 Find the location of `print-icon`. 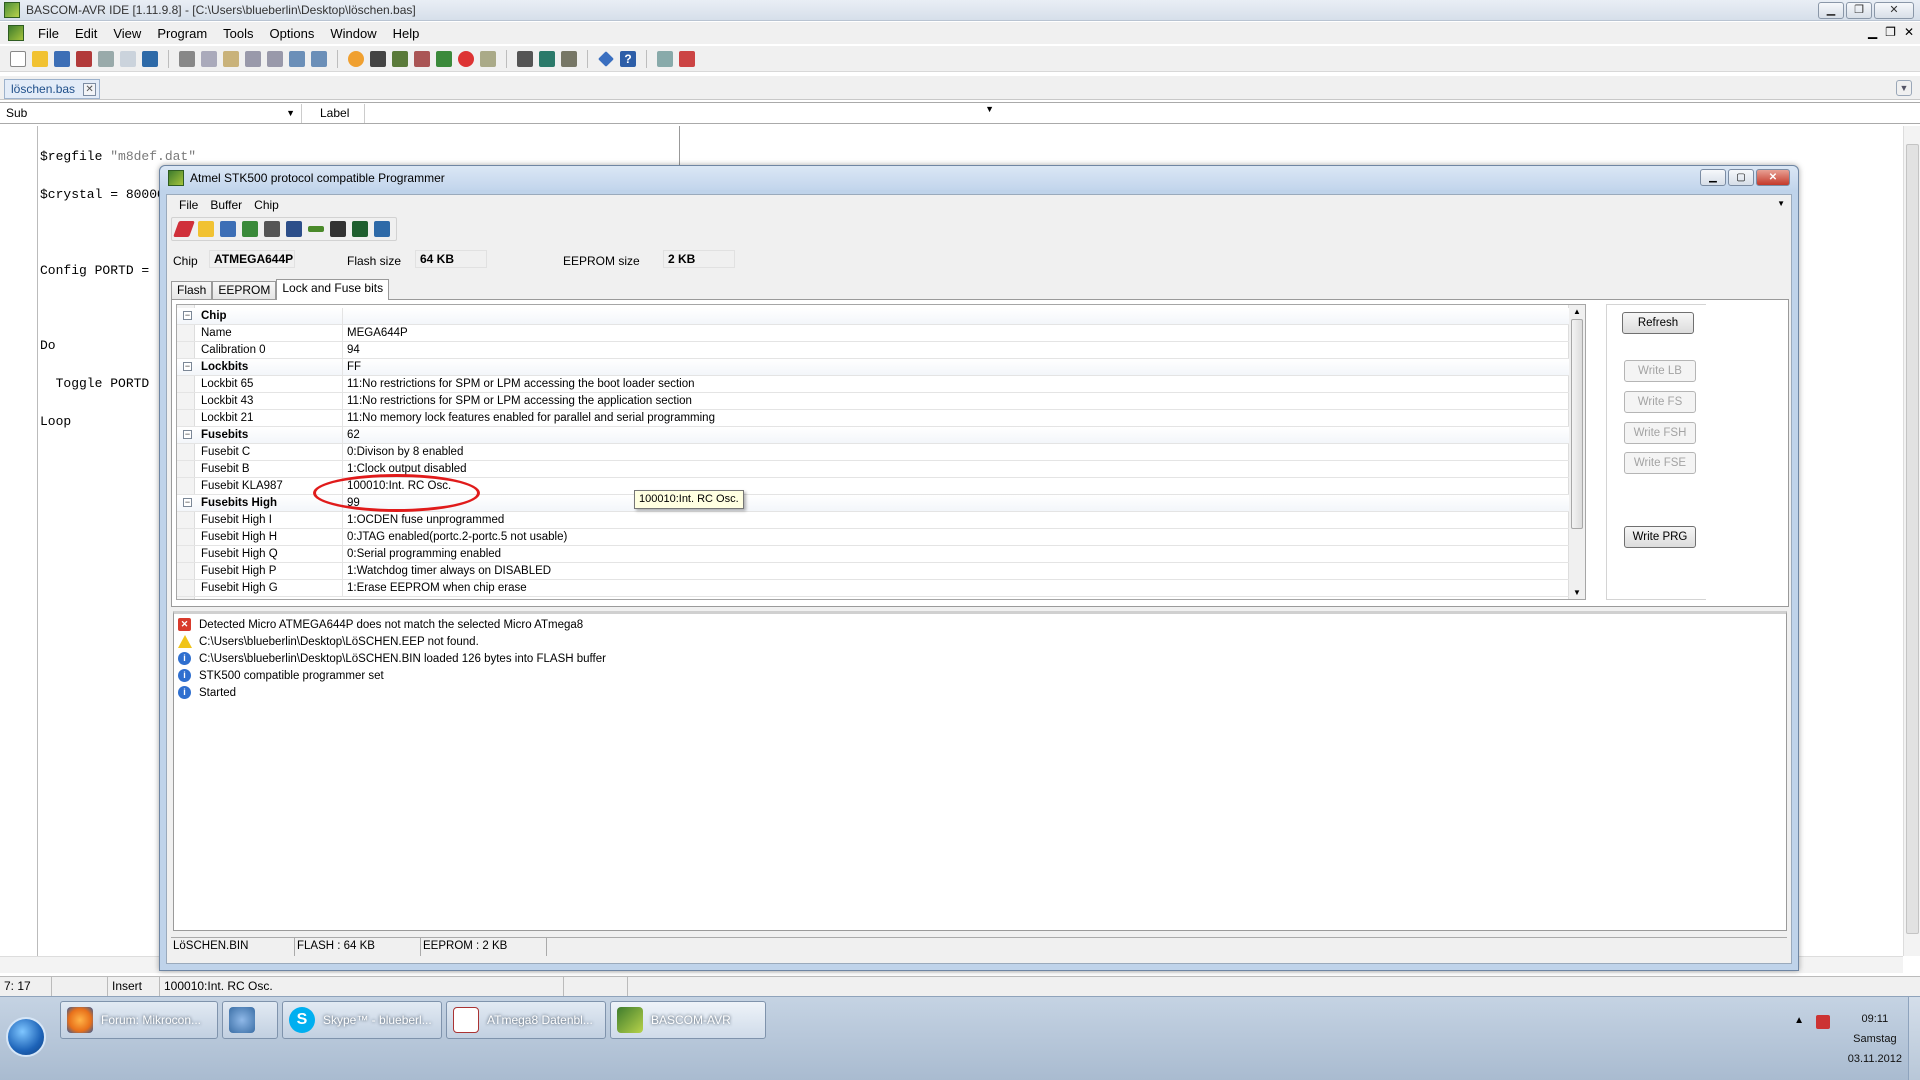

print-icon is located at coordinates (106, 58).